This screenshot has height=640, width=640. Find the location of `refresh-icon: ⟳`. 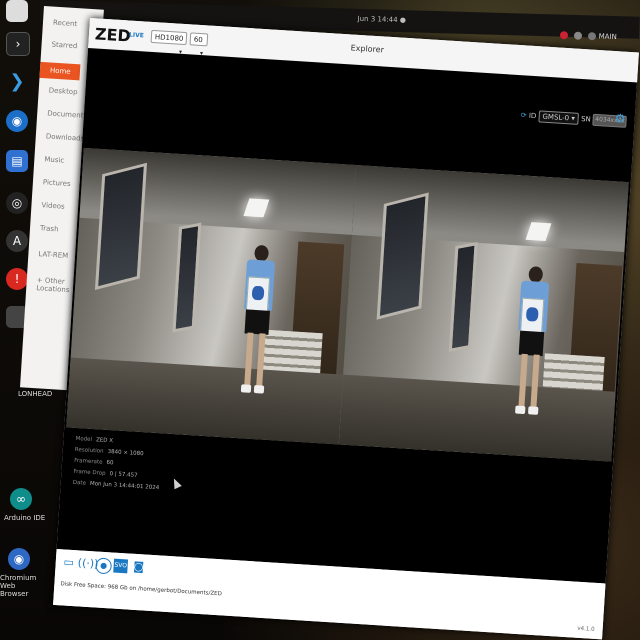

refresh-icon: ⟳ is located at coordinates (523, 115).